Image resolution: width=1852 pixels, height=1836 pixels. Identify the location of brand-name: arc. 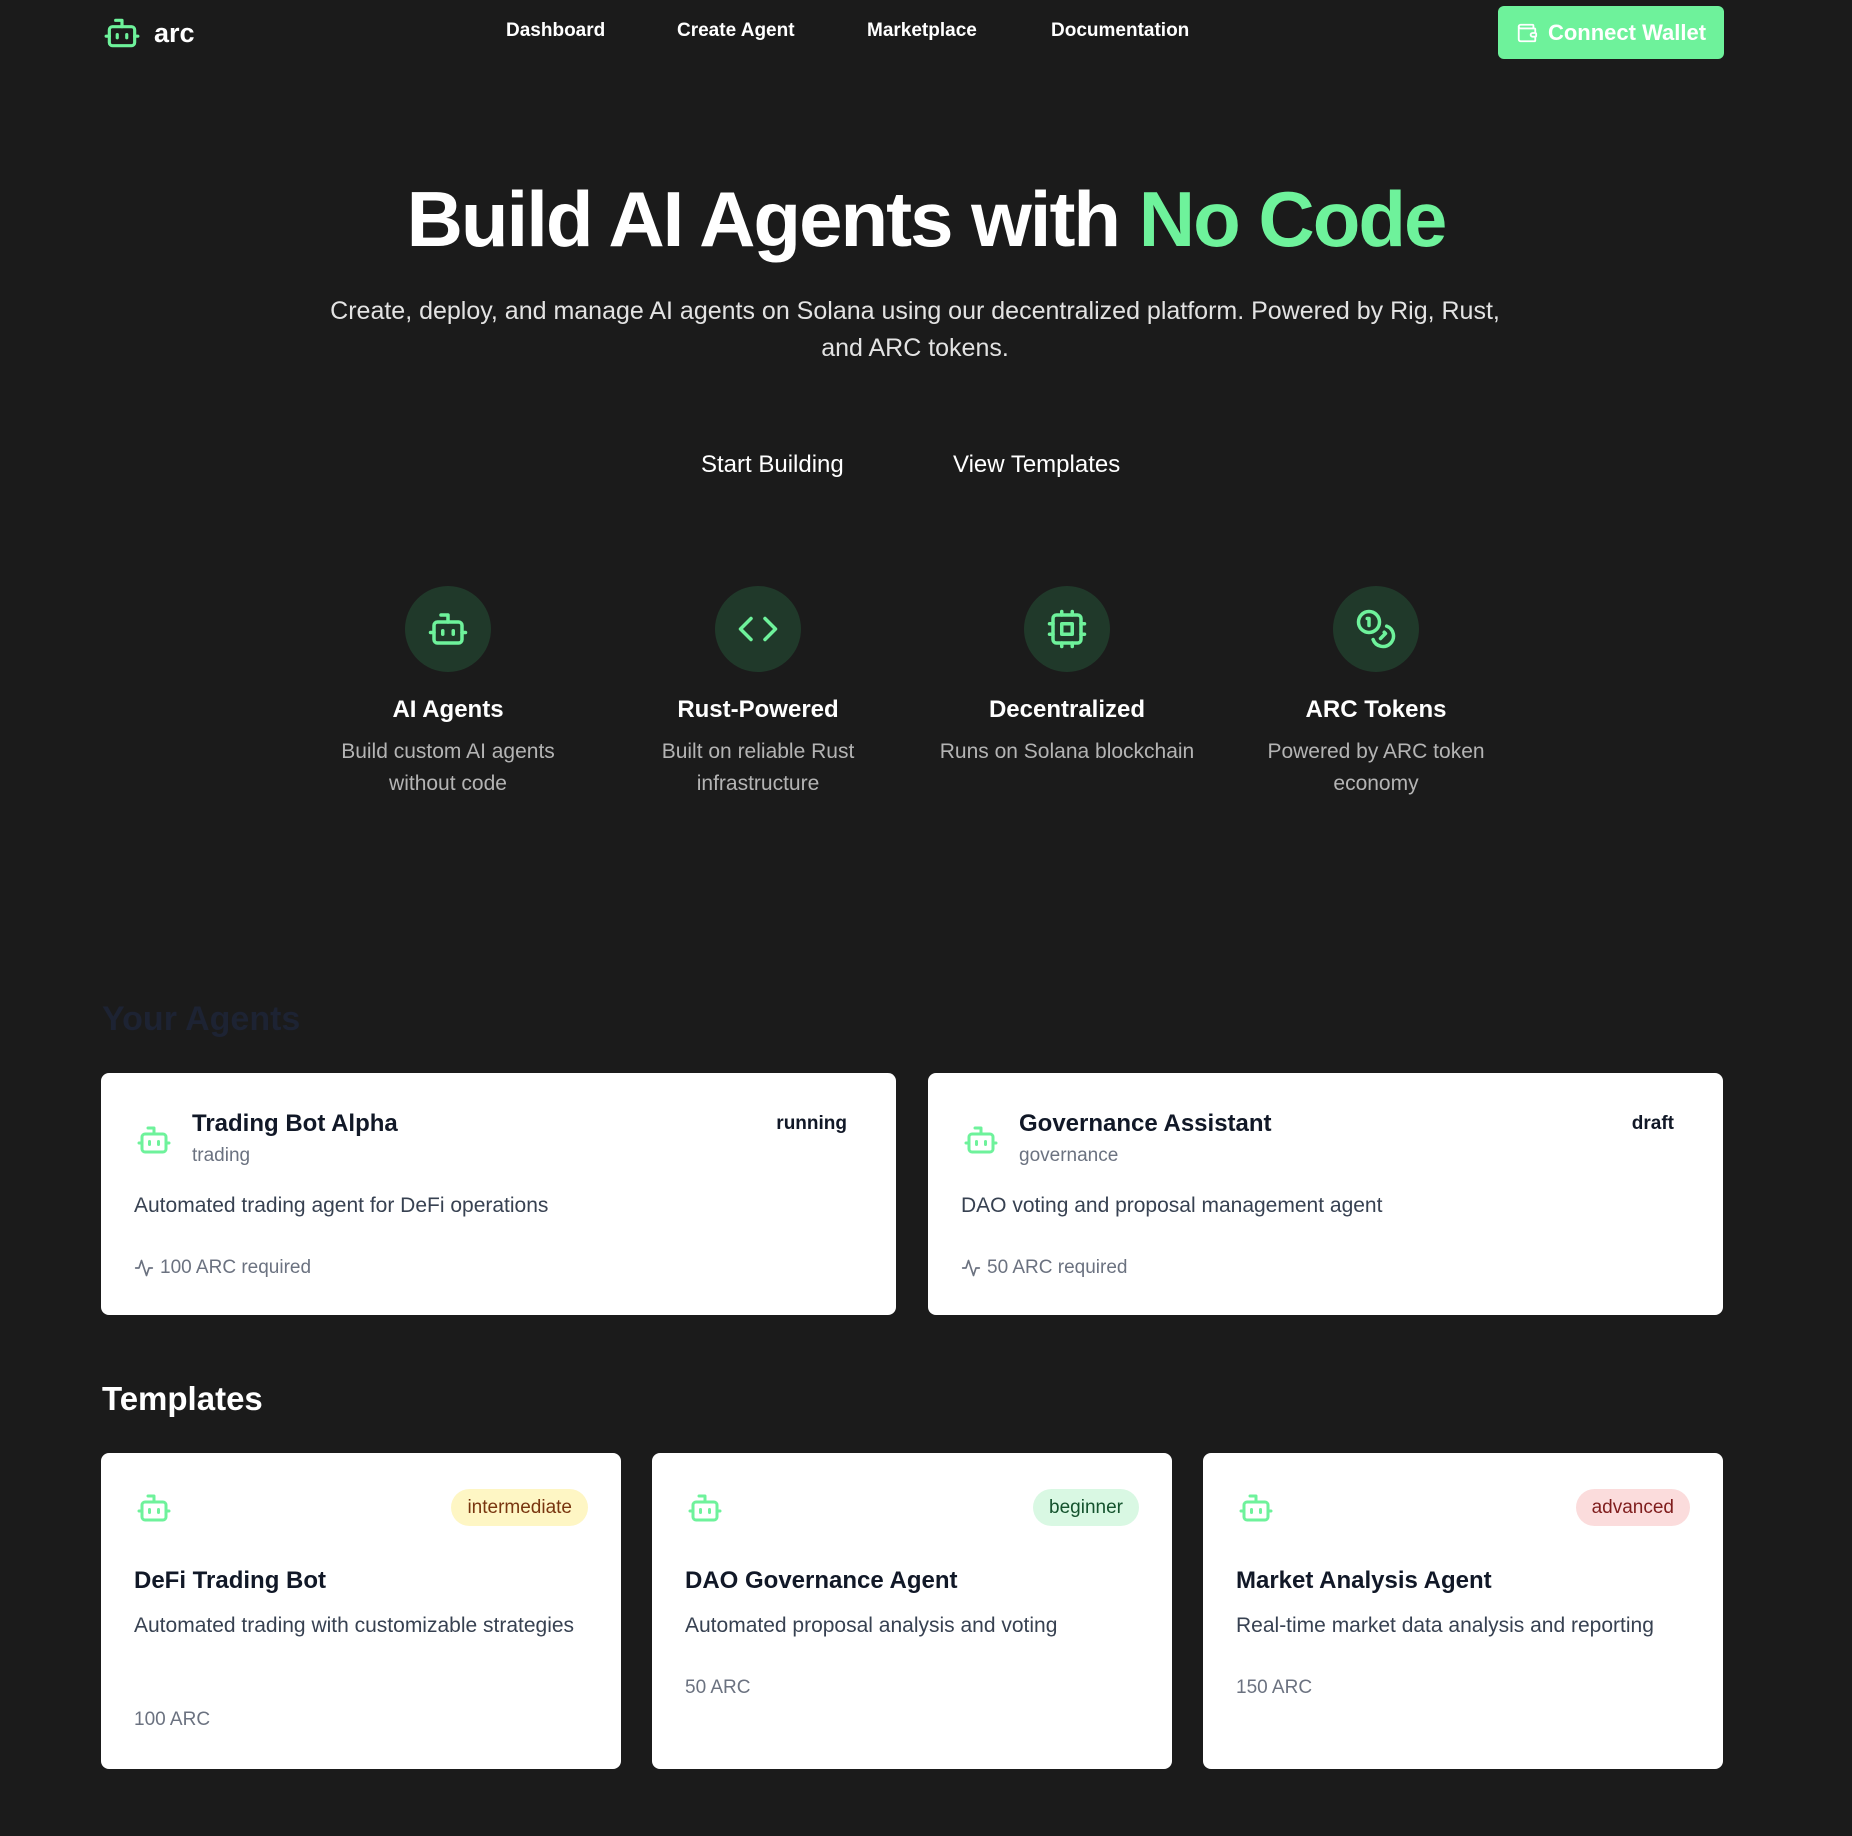
(174, 32).